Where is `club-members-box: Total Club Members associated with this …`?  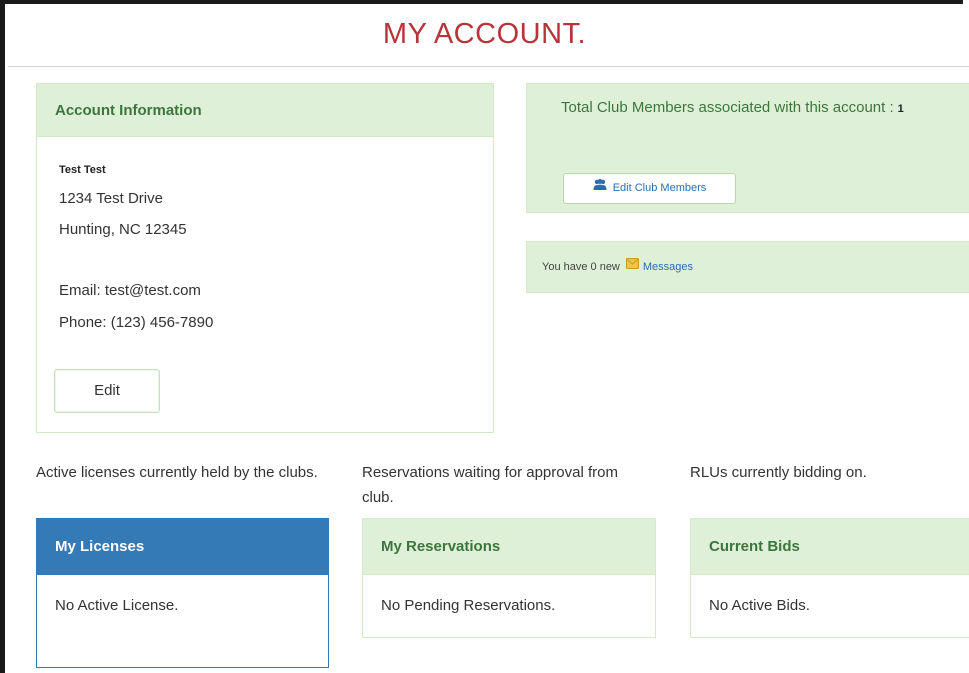 club-members-box: Total Club Members associated with this … is located at coordinates (747, 148).